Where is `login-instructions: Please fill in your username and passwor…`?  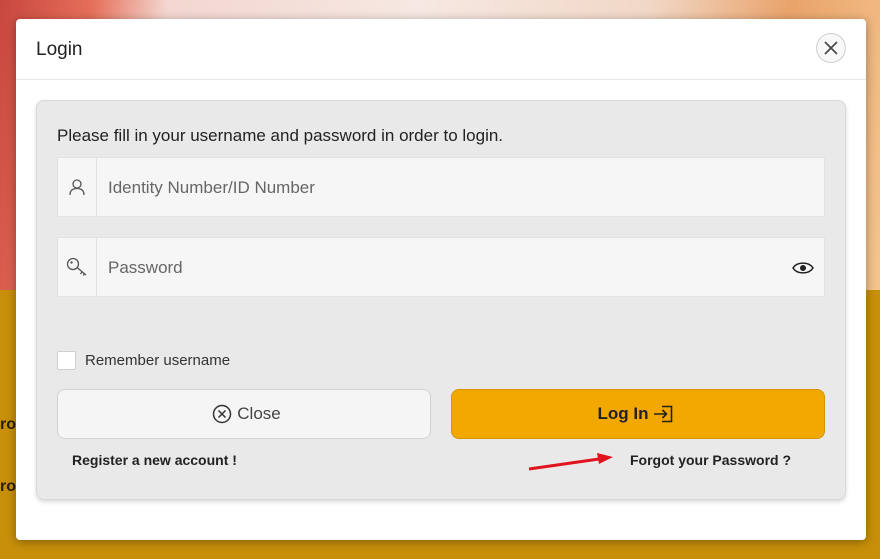 login-instructions: Please fill in your username and passwor… is located at coordinates (280, 135).